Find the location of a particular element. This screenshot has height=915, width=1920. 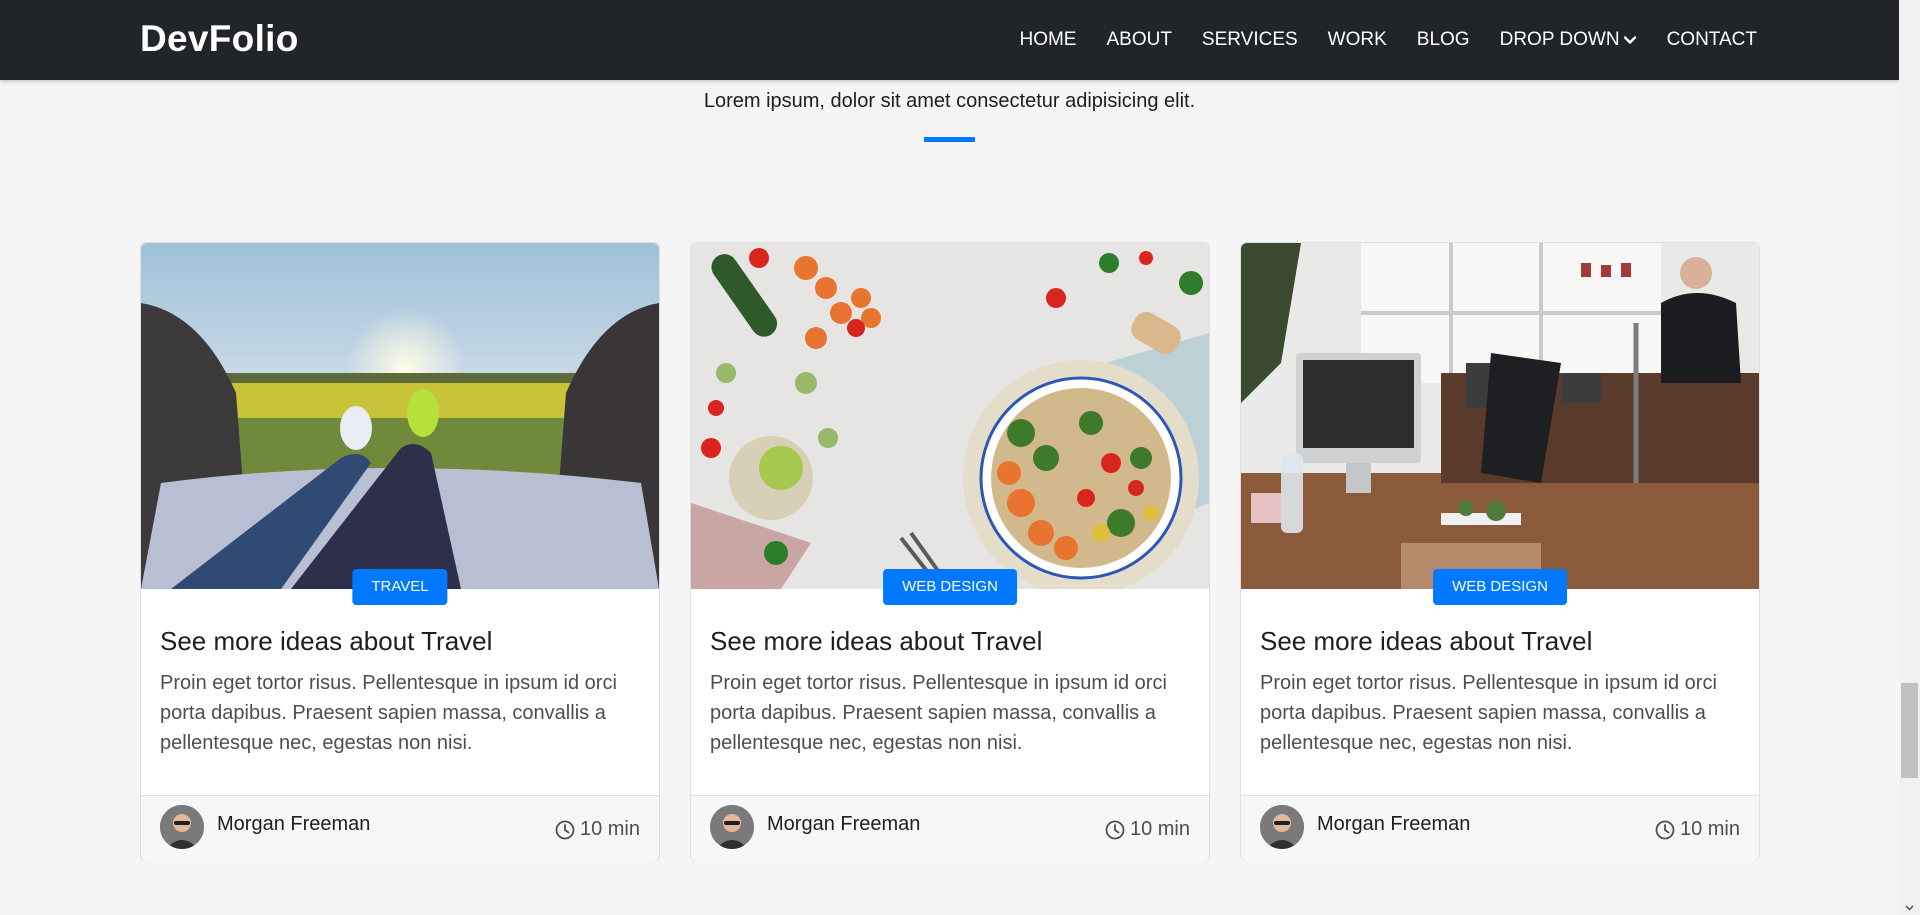

nav-label: ABOUT is located at coordinates (1139, 39).